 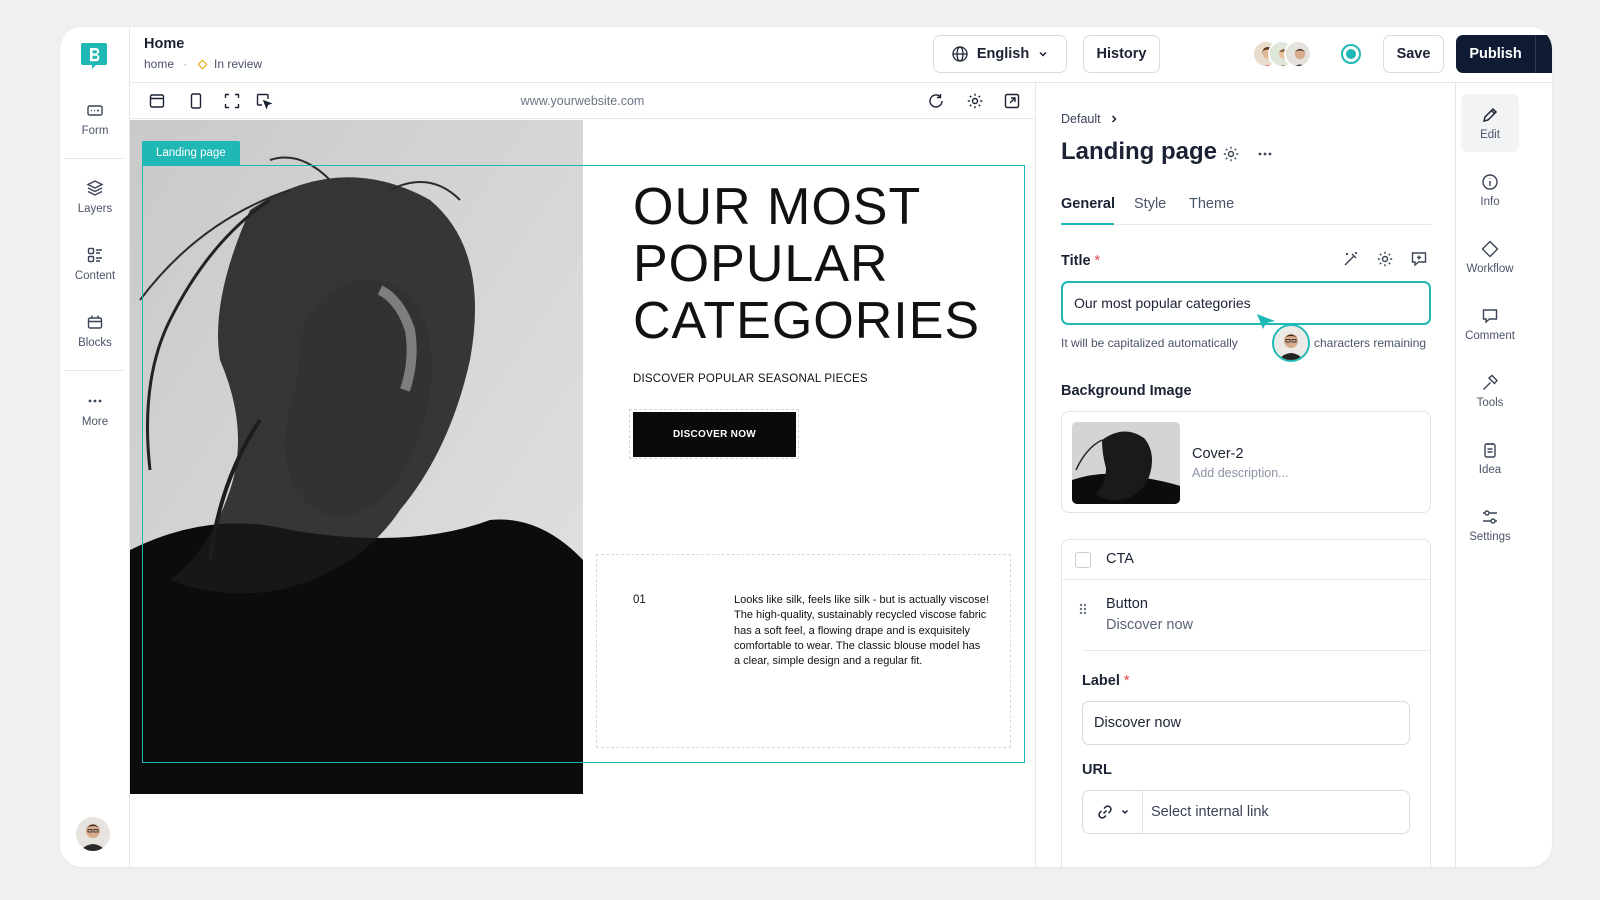 I want to click on save-label: Save, so click(x=1413, y=54).